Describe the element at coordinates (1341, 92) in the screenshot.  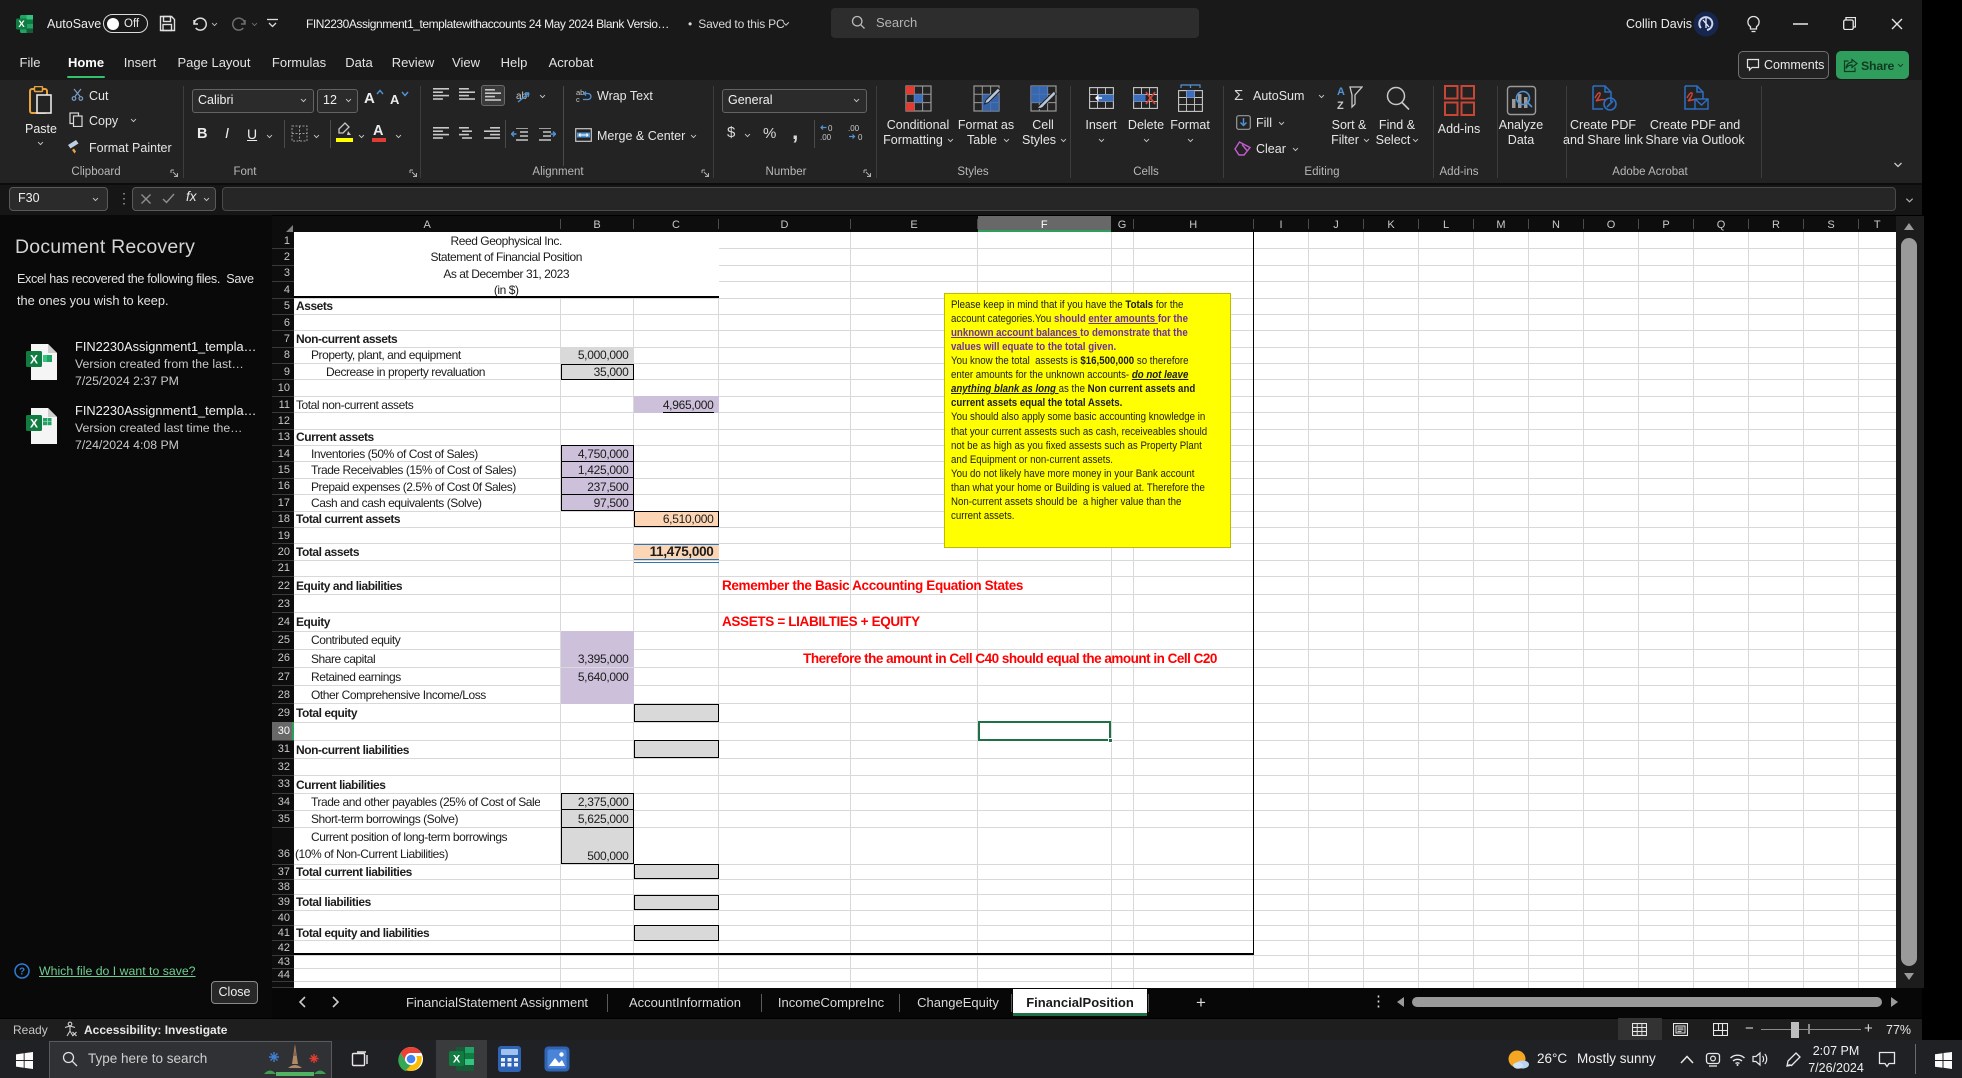
I see `svg-text: A` at that location.